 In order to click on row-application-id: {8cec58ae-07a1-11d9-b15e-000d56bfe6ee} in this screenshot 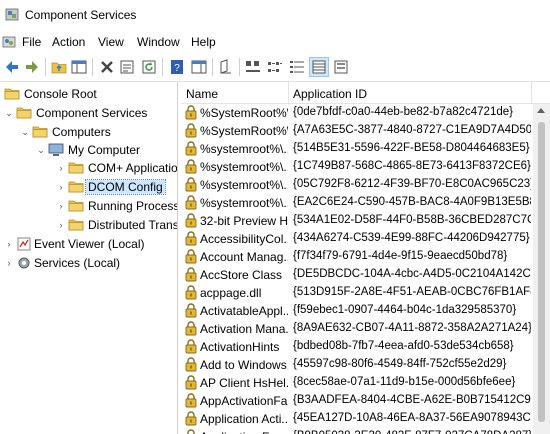, I will do `click(404, 382)`.